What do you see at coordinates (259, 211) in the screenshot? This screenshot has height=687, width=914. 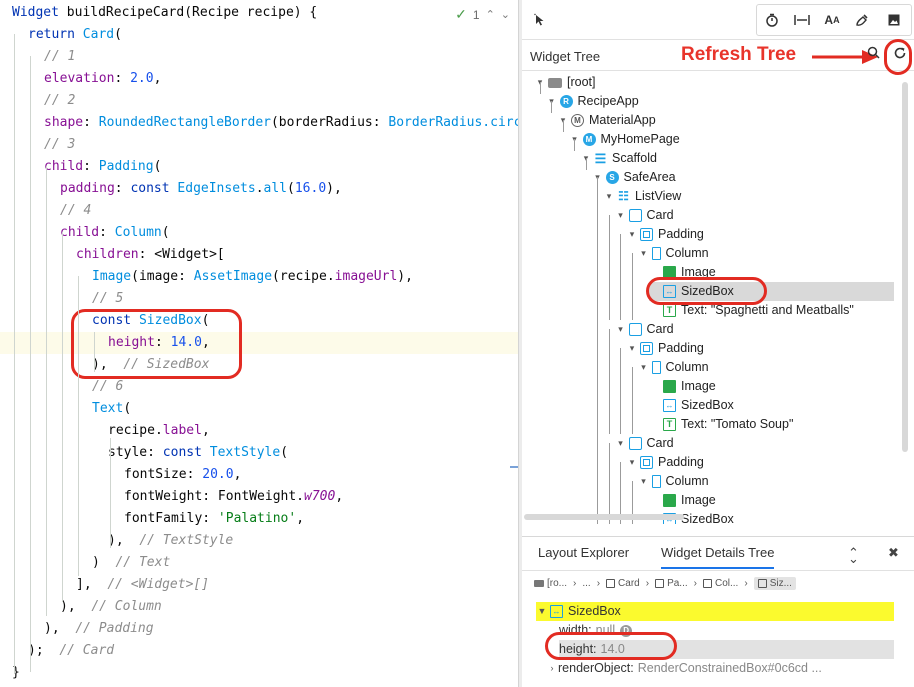 I see `code-line: // 4` at bounding box center [259, 211].